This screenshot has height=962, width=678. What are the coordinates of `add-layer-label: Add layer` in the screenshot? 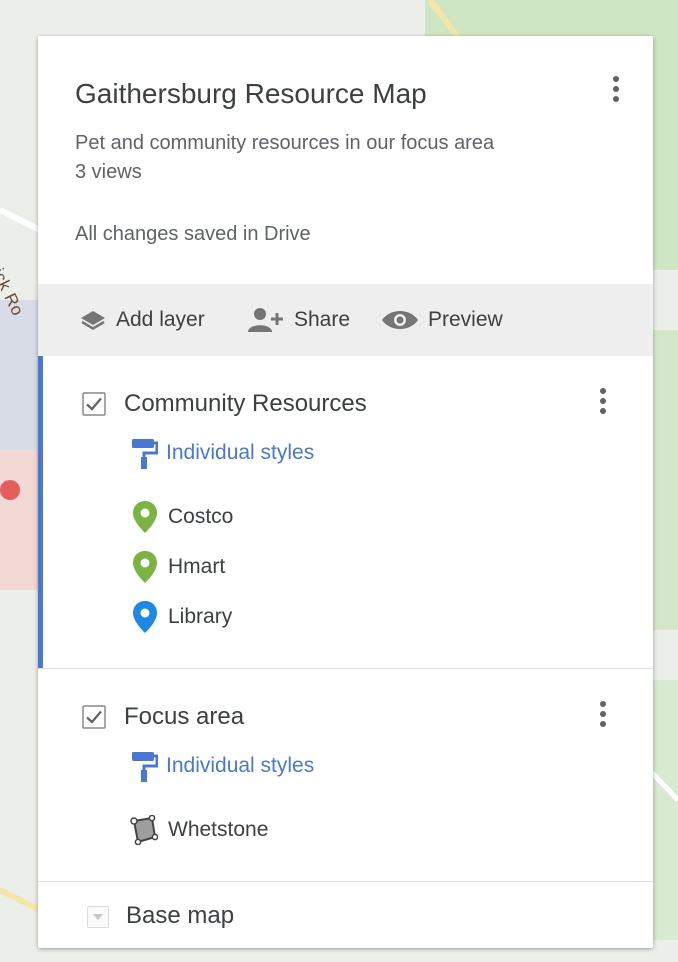 It's located at (160, 319).